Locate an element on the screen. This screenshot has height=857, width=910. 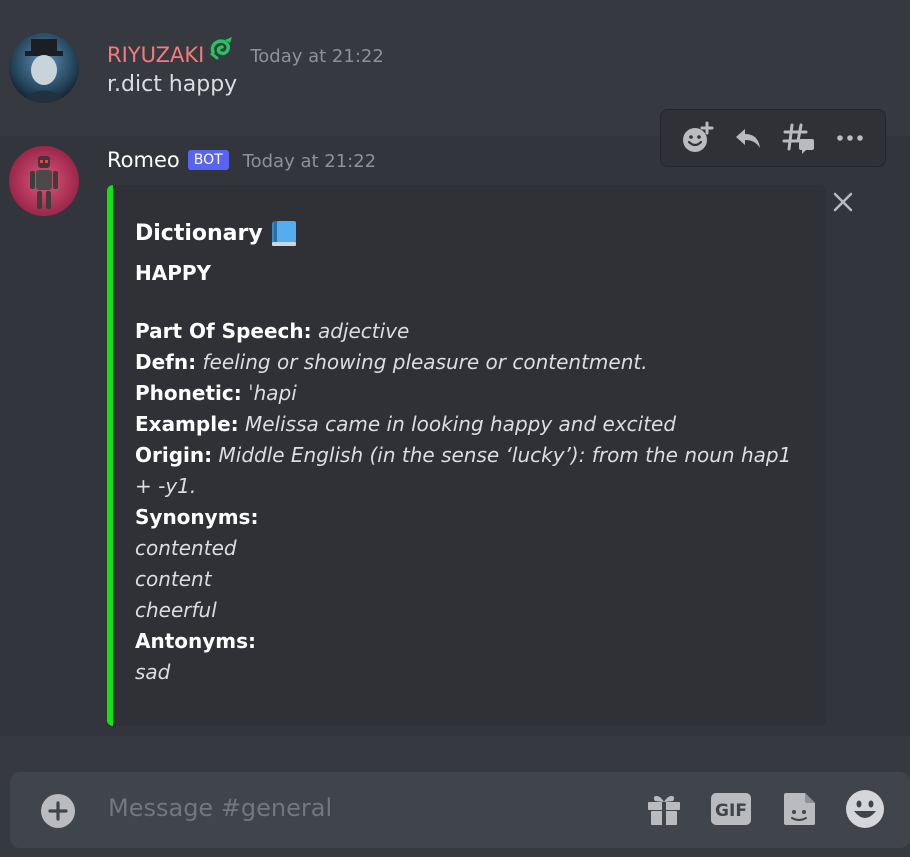
sticker-icon is located at coordinates (799, 809).